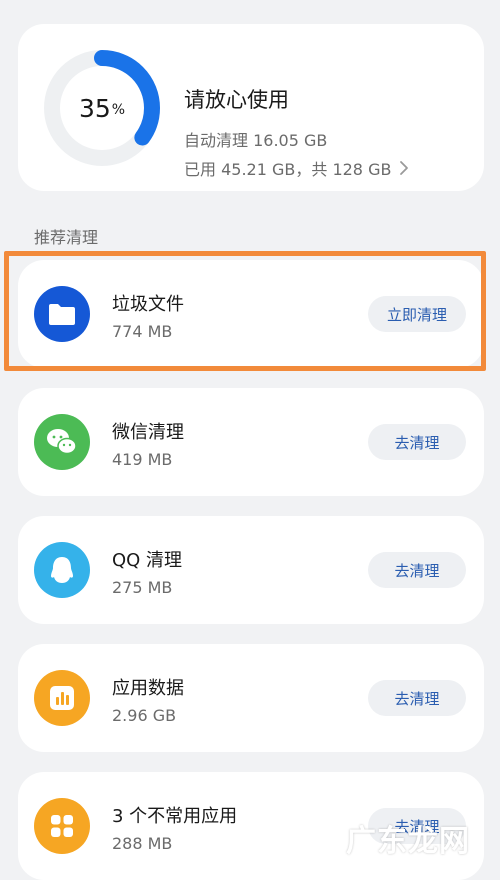 Image resolution: width=500 pixels, height=880 pixels. I want to click on storage-percent-unit: %, so click(118, 110).